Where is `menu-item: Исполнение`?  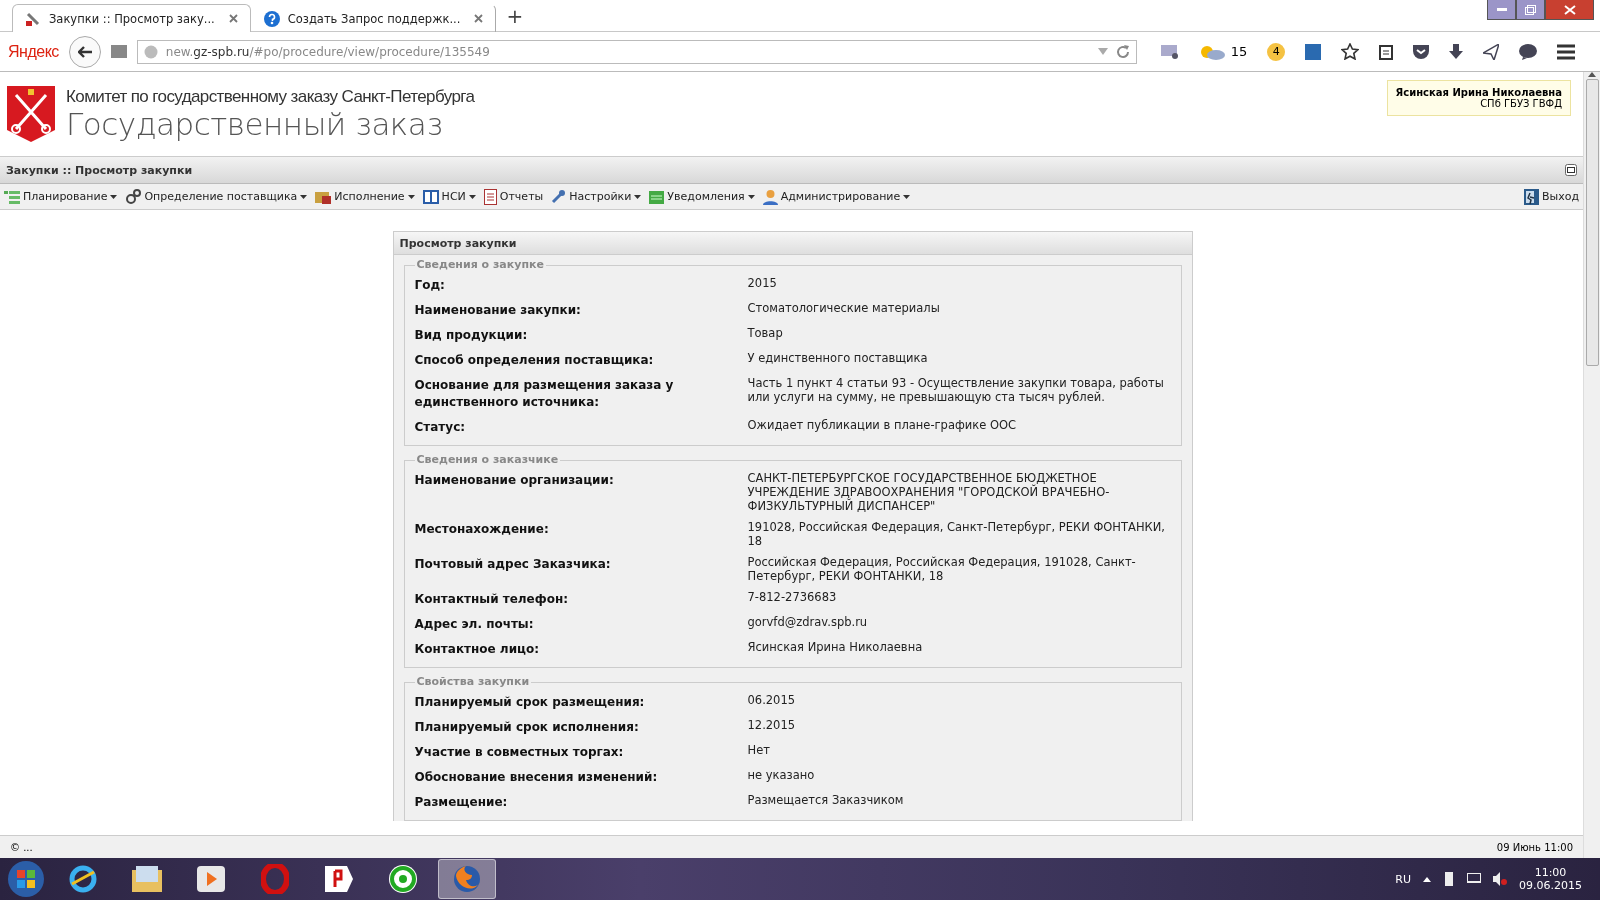
menu-item: Исполнение is located at coordinates (365, 196).